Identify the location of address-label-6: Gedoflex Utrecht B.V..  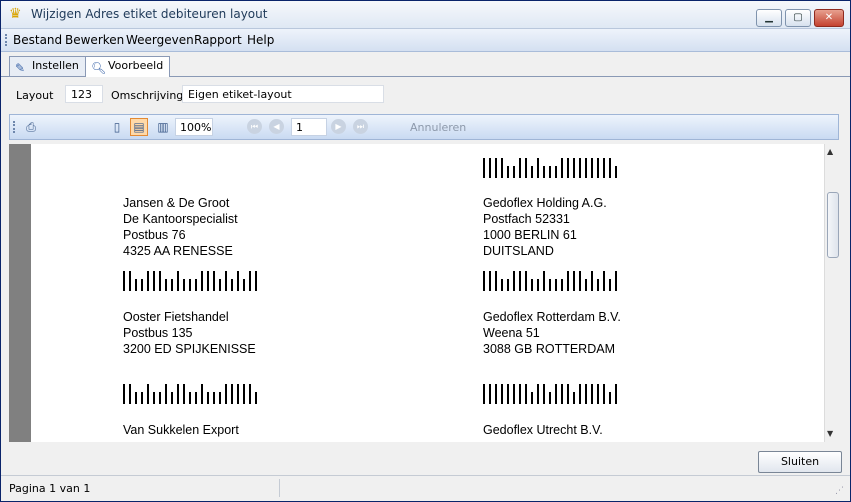
(643, 430).